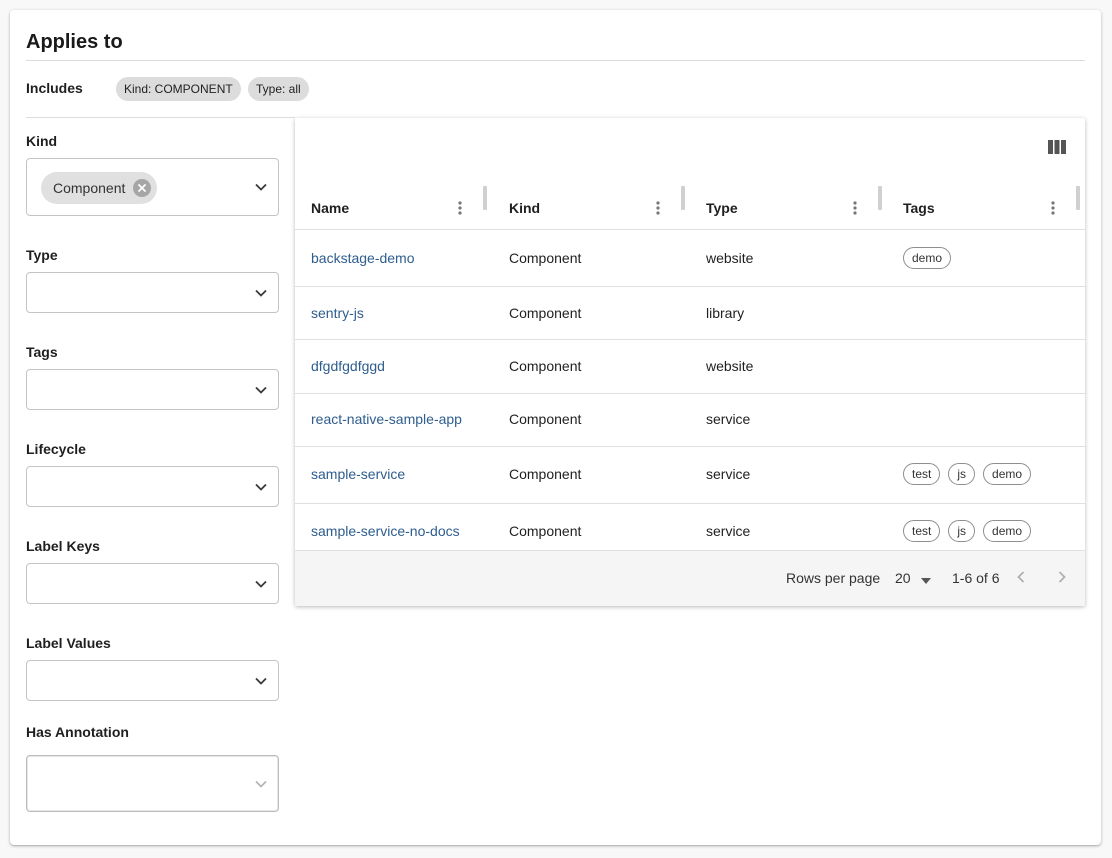 Image resolution: width=1112 pixels, height=858 pixels. I want to click on column-header-name: Name, so click(330, 208).